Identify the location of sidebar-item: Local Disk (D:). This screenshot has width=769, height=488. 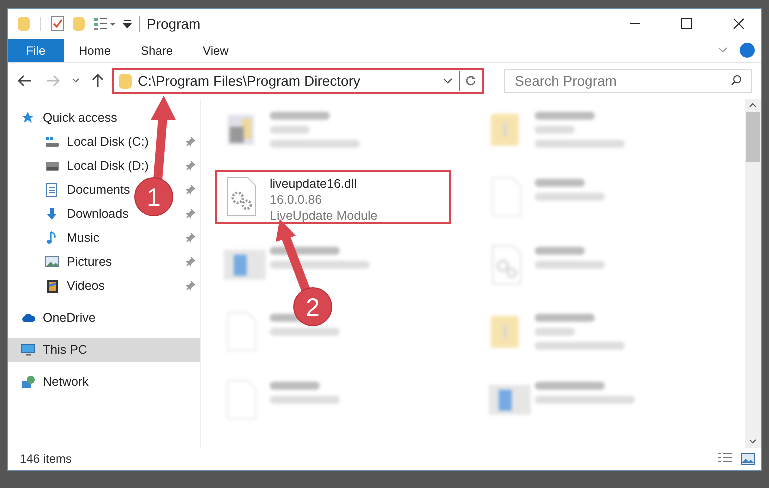
(108, 166).